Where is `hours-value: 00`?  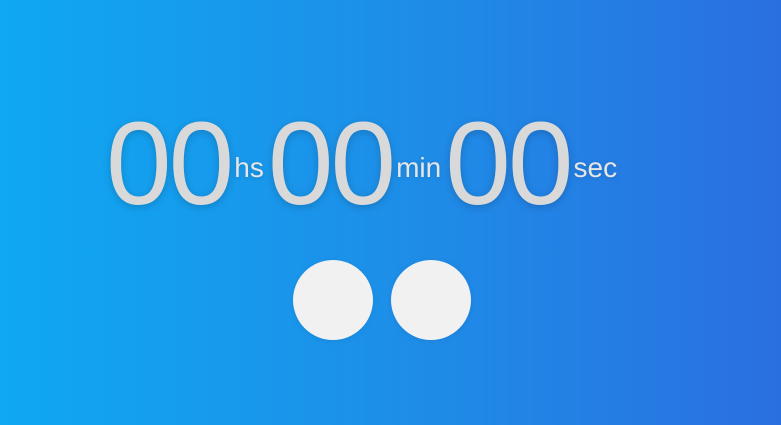 hours-value: 00 is located at coordinates (170, 164).